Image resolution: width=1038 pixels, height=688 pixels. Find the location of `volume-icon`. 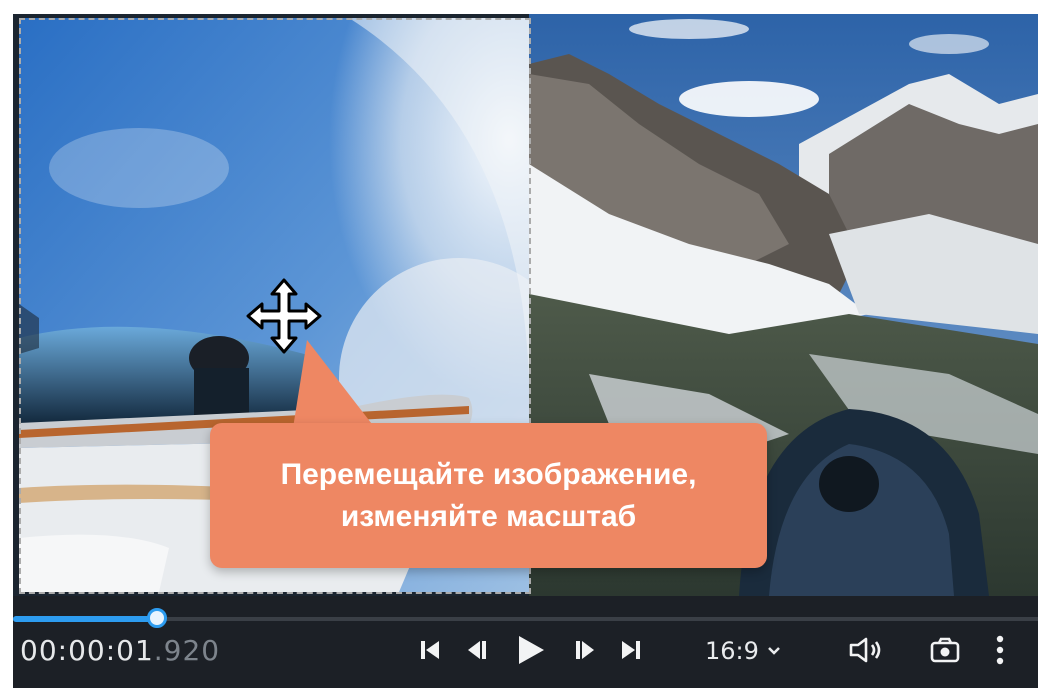

volume-icon is located at coordinates (865, 650).